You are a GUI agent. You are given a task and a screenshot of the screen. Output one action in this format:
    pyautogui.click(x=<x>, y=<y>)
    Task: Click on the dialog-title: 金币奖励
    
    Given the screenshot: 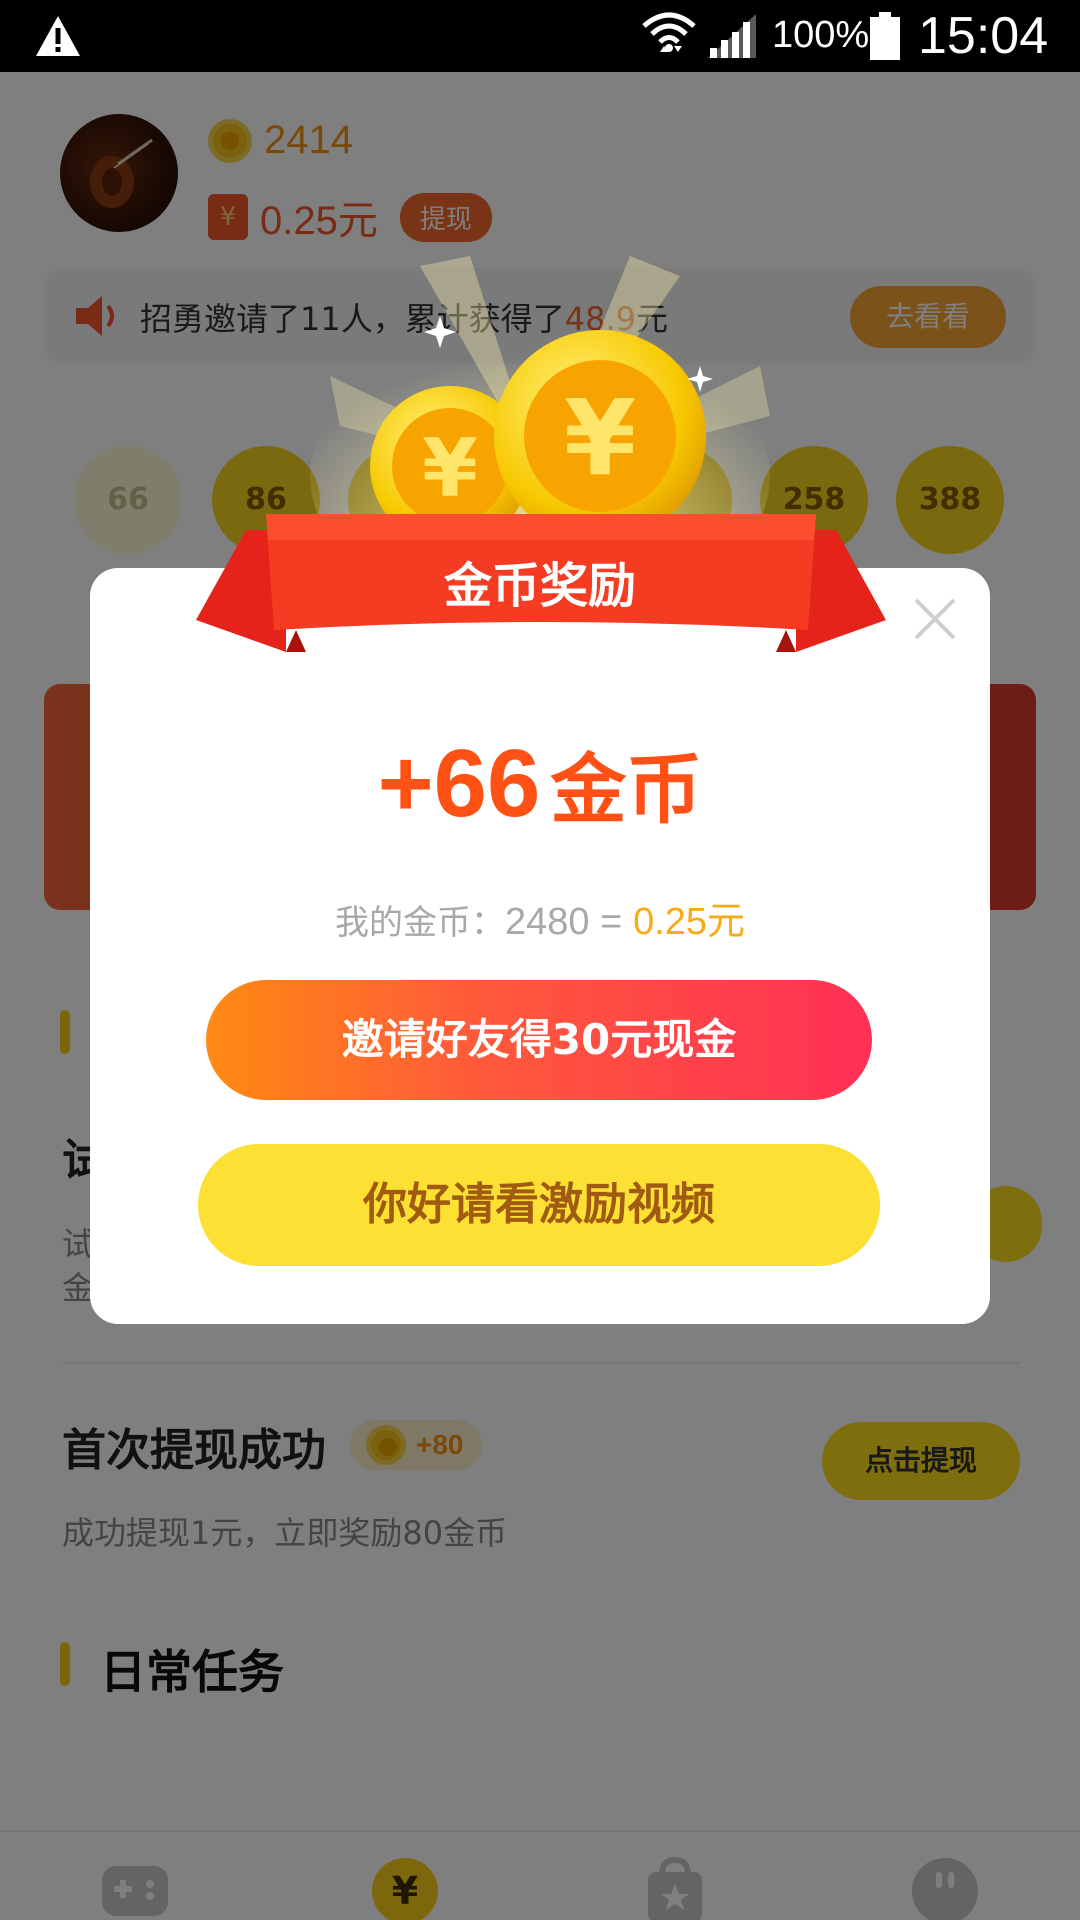 What is the action you would take?
    pyautogui.click(x=539, y=586)
    